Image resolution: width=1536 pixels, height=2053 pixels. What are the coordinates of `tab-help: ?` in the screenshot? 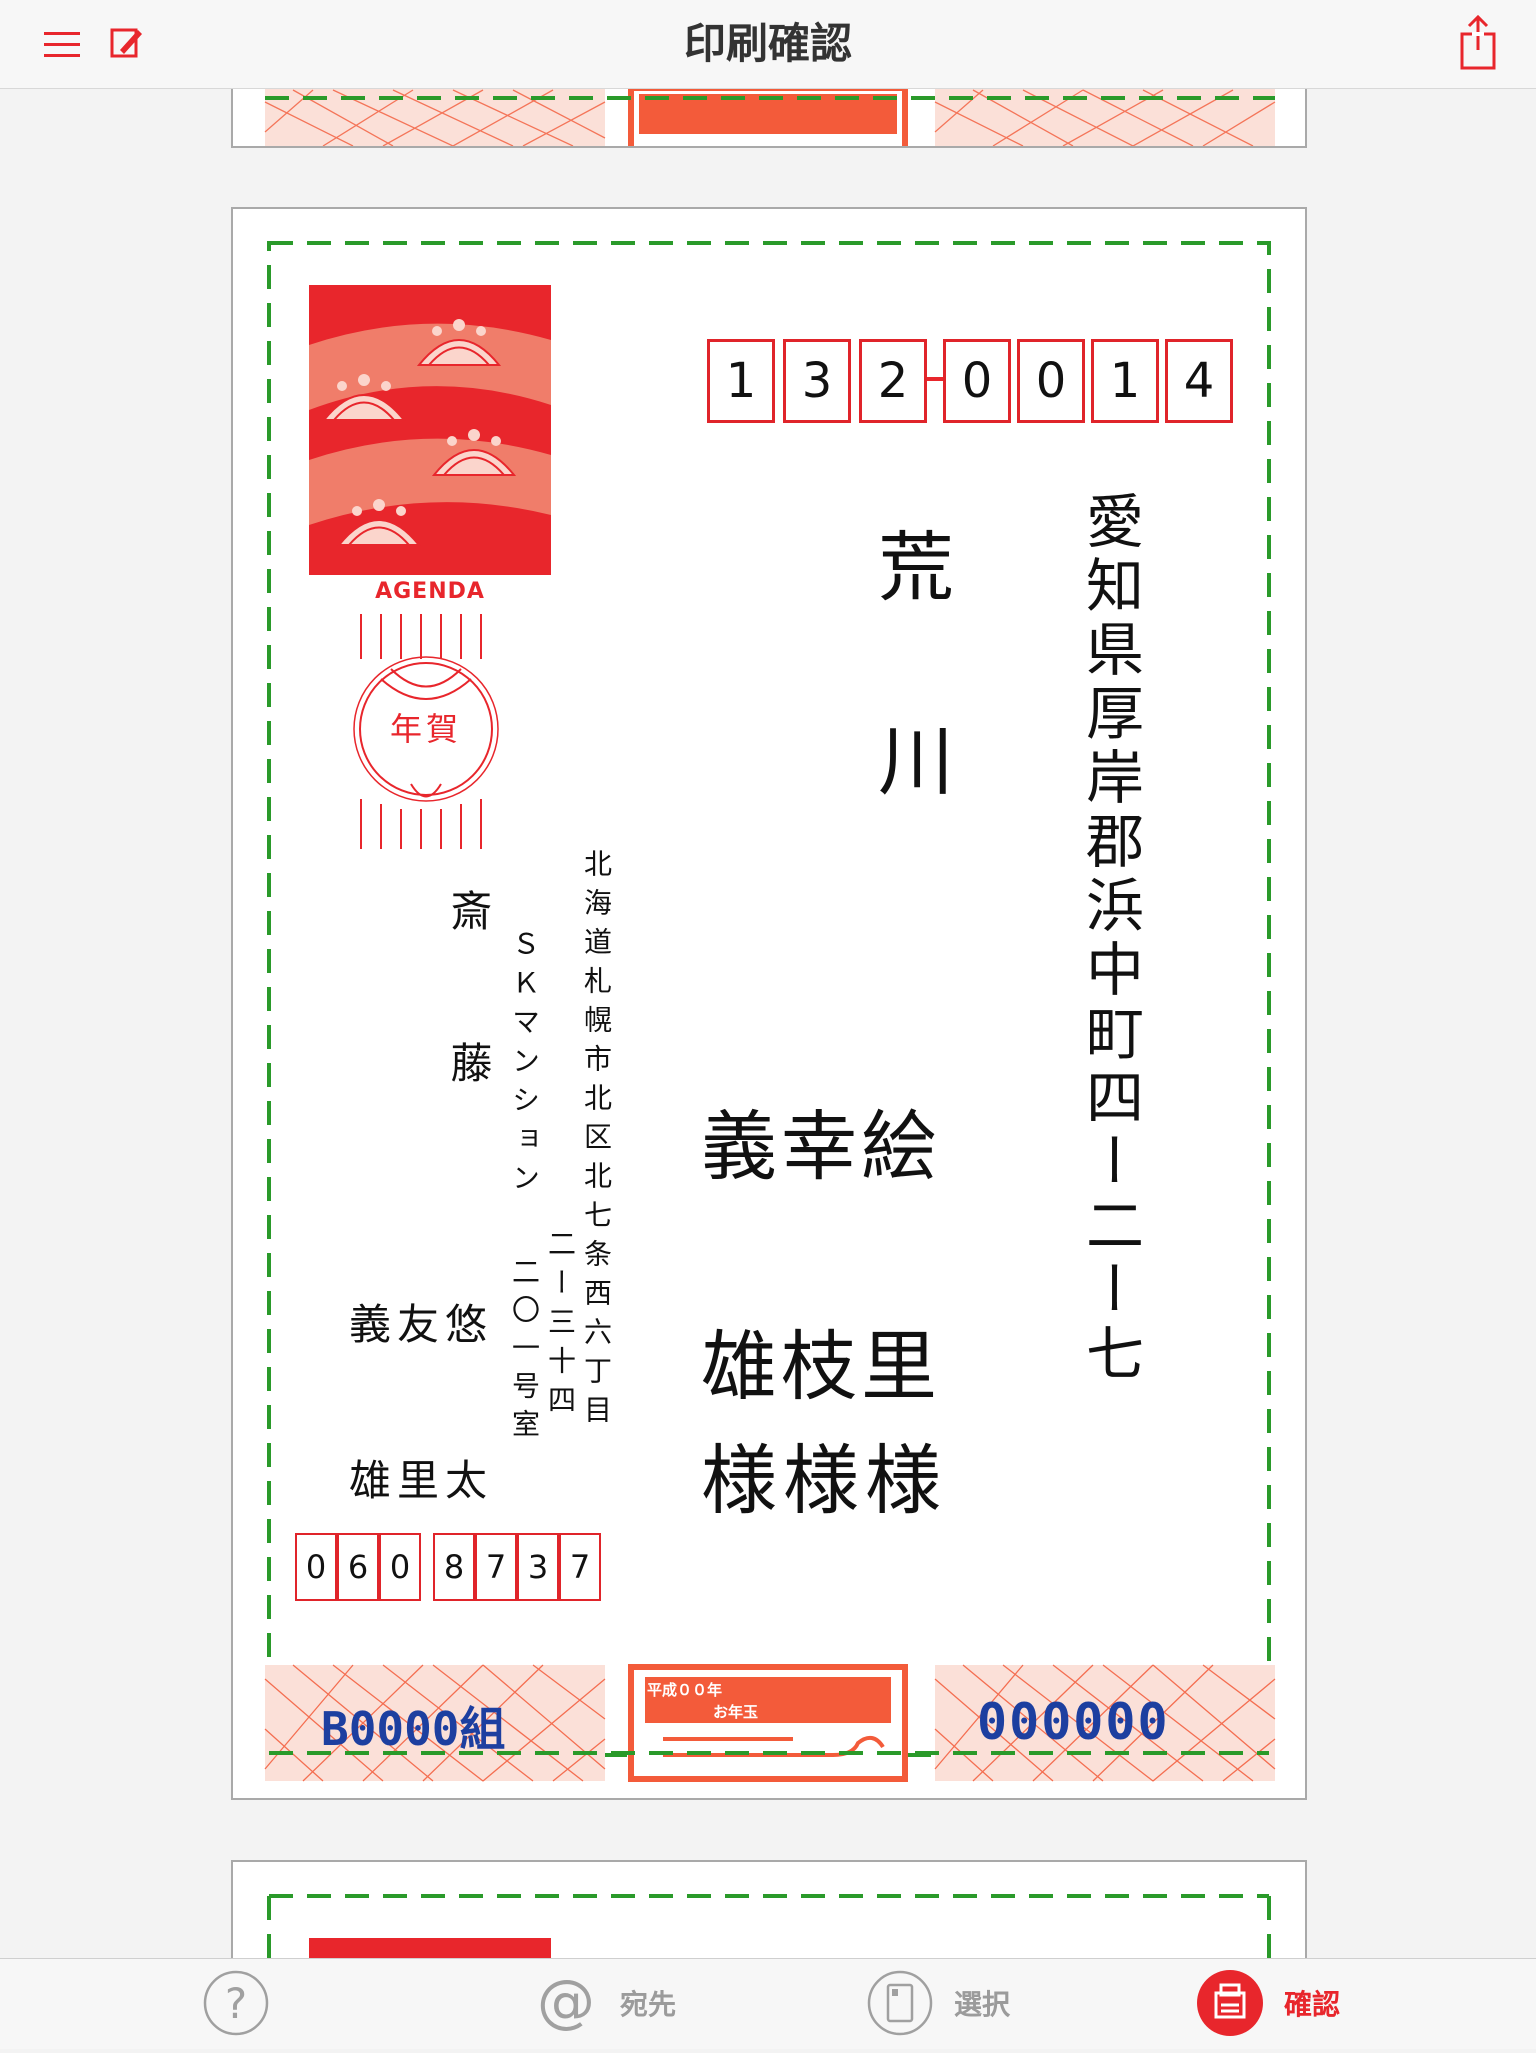 It's located at (240, 2004).